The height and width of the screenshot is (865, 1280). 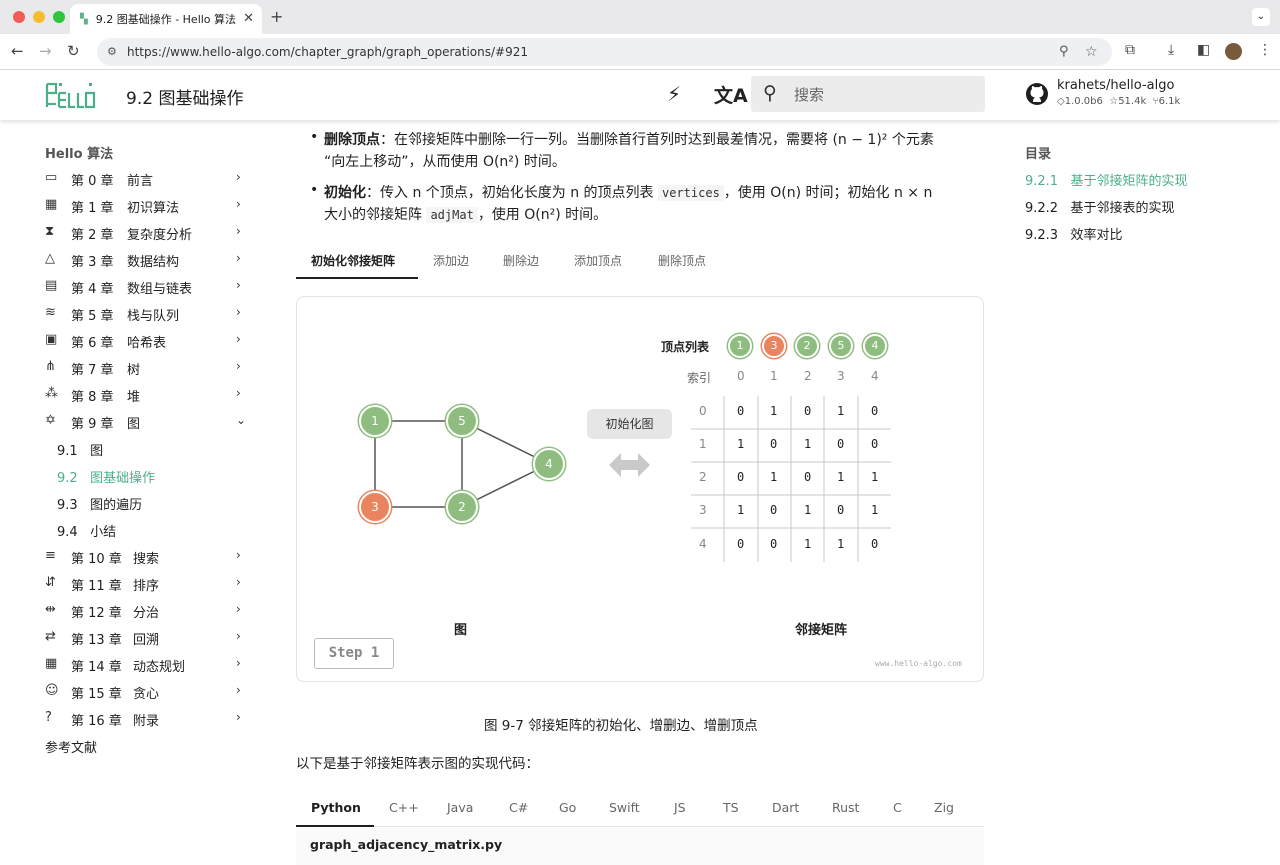 I want to click on translate-icon: 文A, so click(x=731, y=94).